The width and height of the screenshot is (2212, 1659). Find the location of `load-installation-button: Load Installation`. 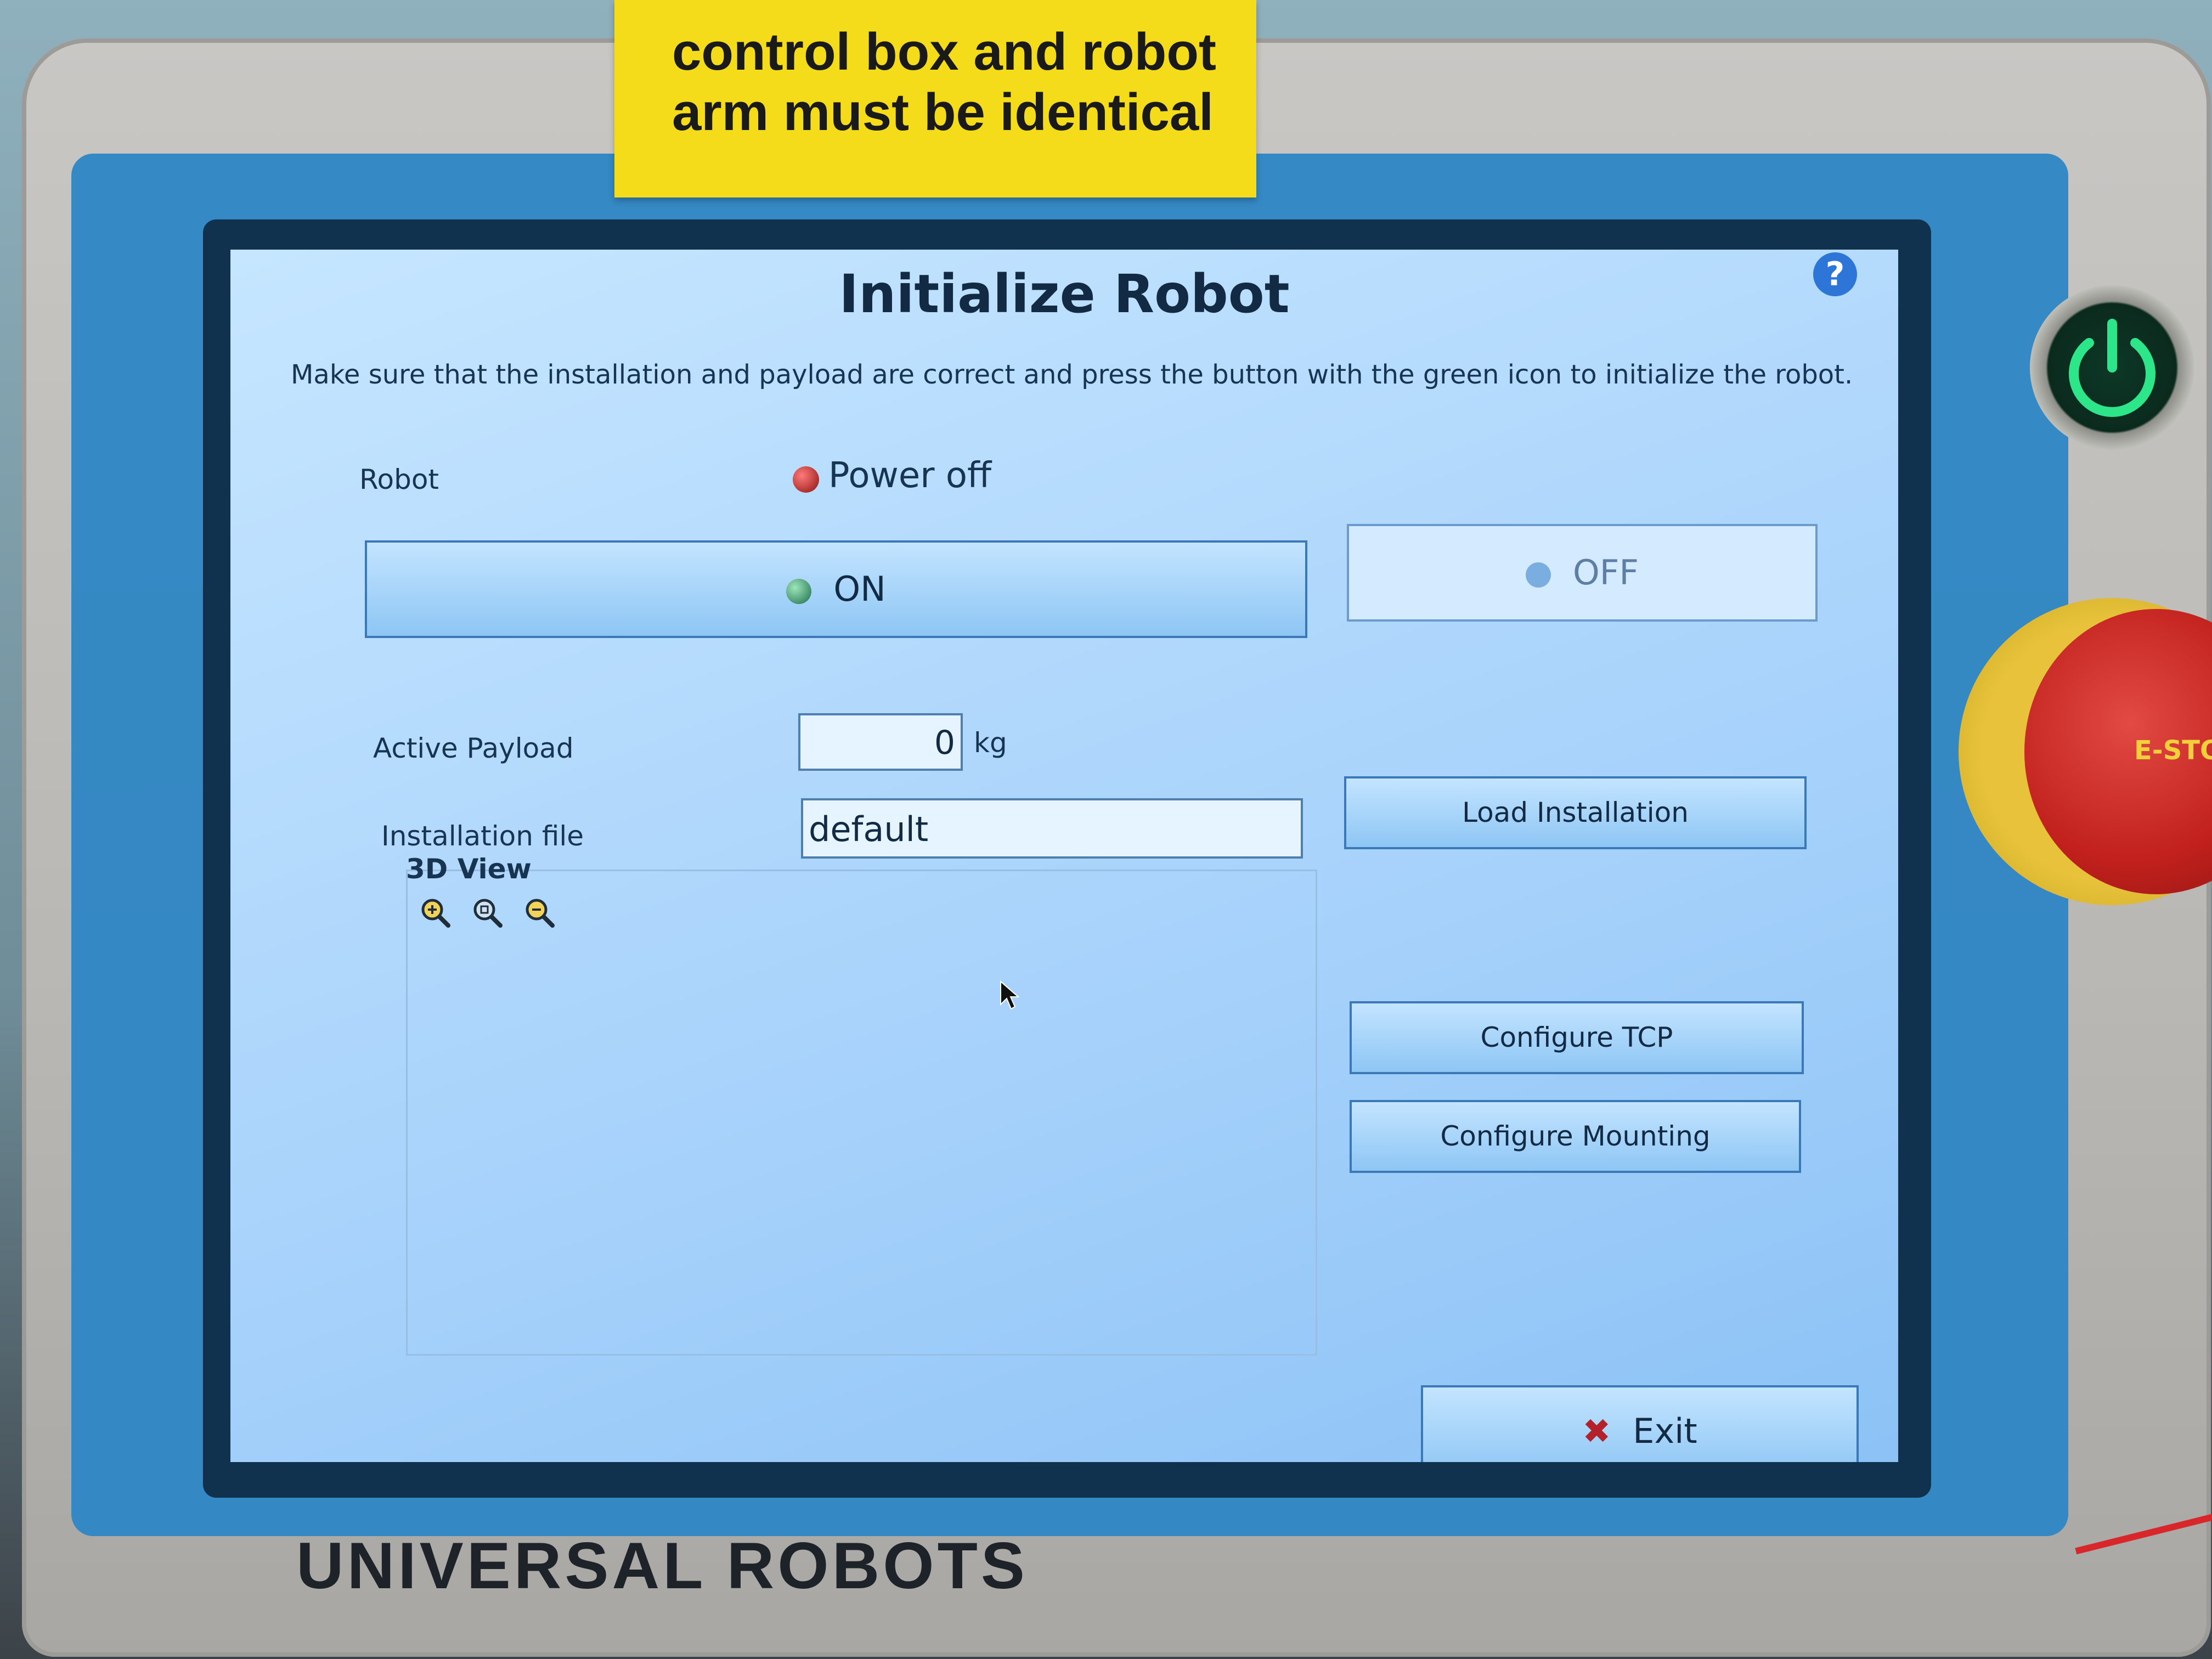

load-installation-button: Load Installation is located at coordinates (1575, 813).